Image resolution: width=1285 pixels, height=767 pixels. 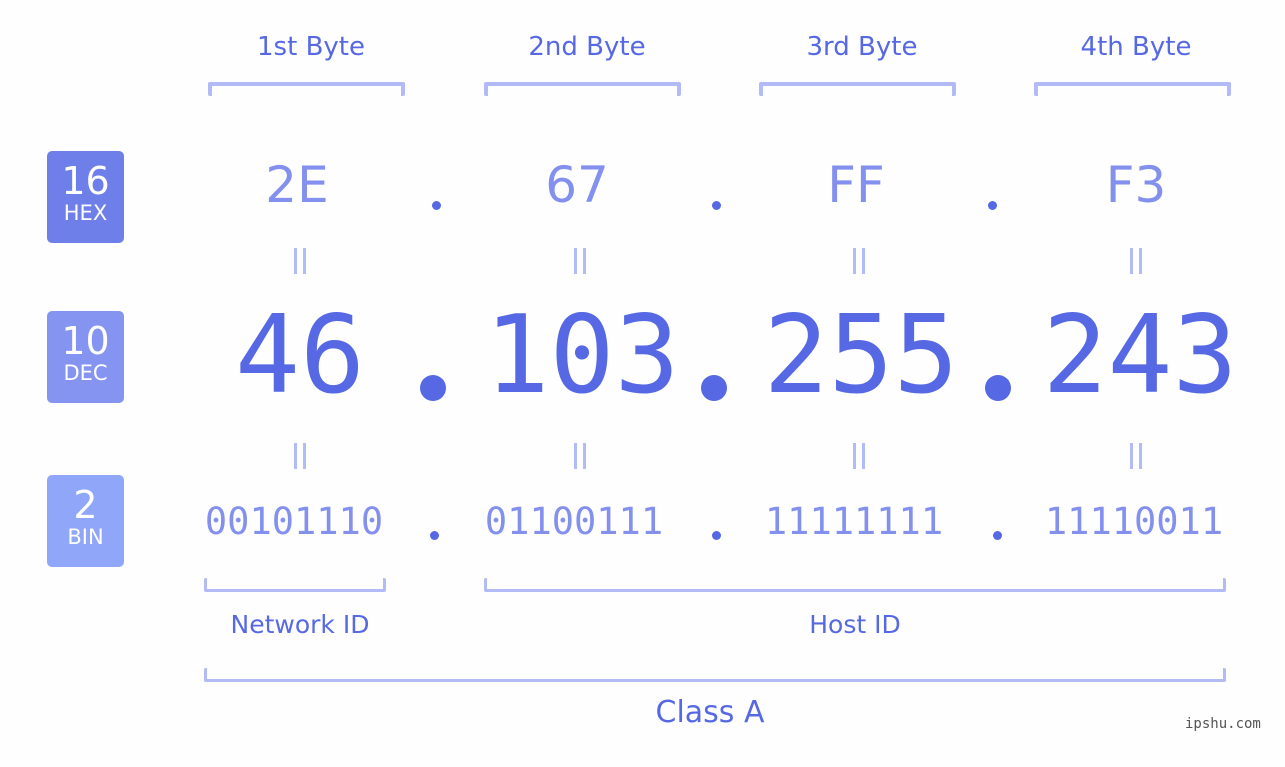 I want to click on bin-badge: 2 BIN, so click(x=85, y=521).